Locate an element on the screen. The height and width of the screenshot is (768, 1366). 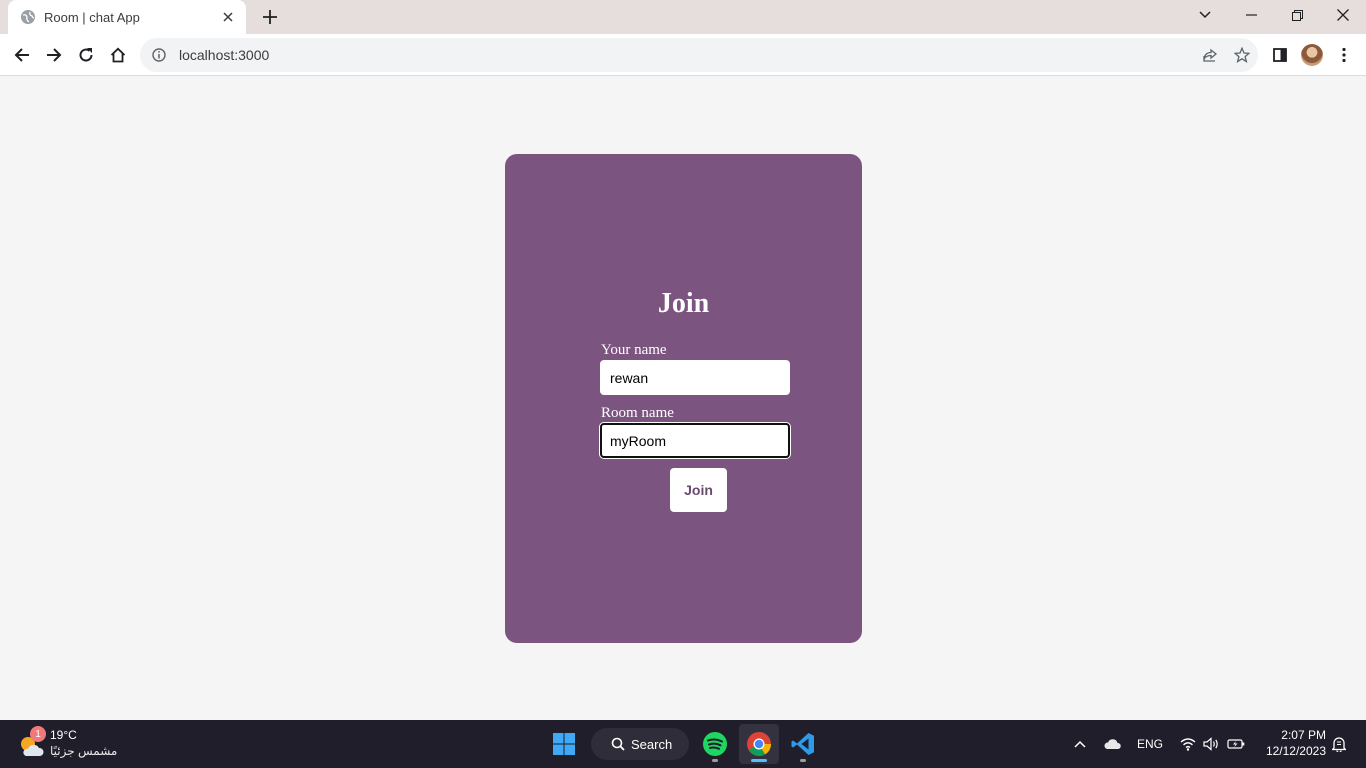
clock-date: 12/12/2023 is located at coordinates (1295, 751).